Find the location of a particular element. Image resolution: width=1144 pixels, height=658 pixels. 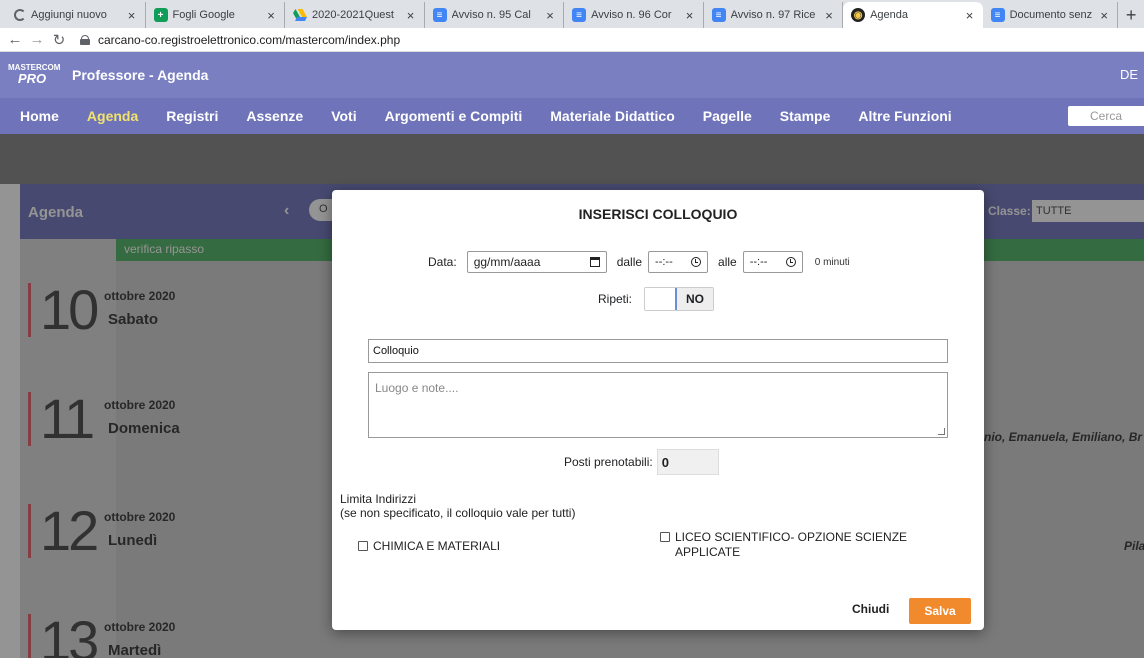

repeat-label: Ripeti: is located at coordinates (615, 299).